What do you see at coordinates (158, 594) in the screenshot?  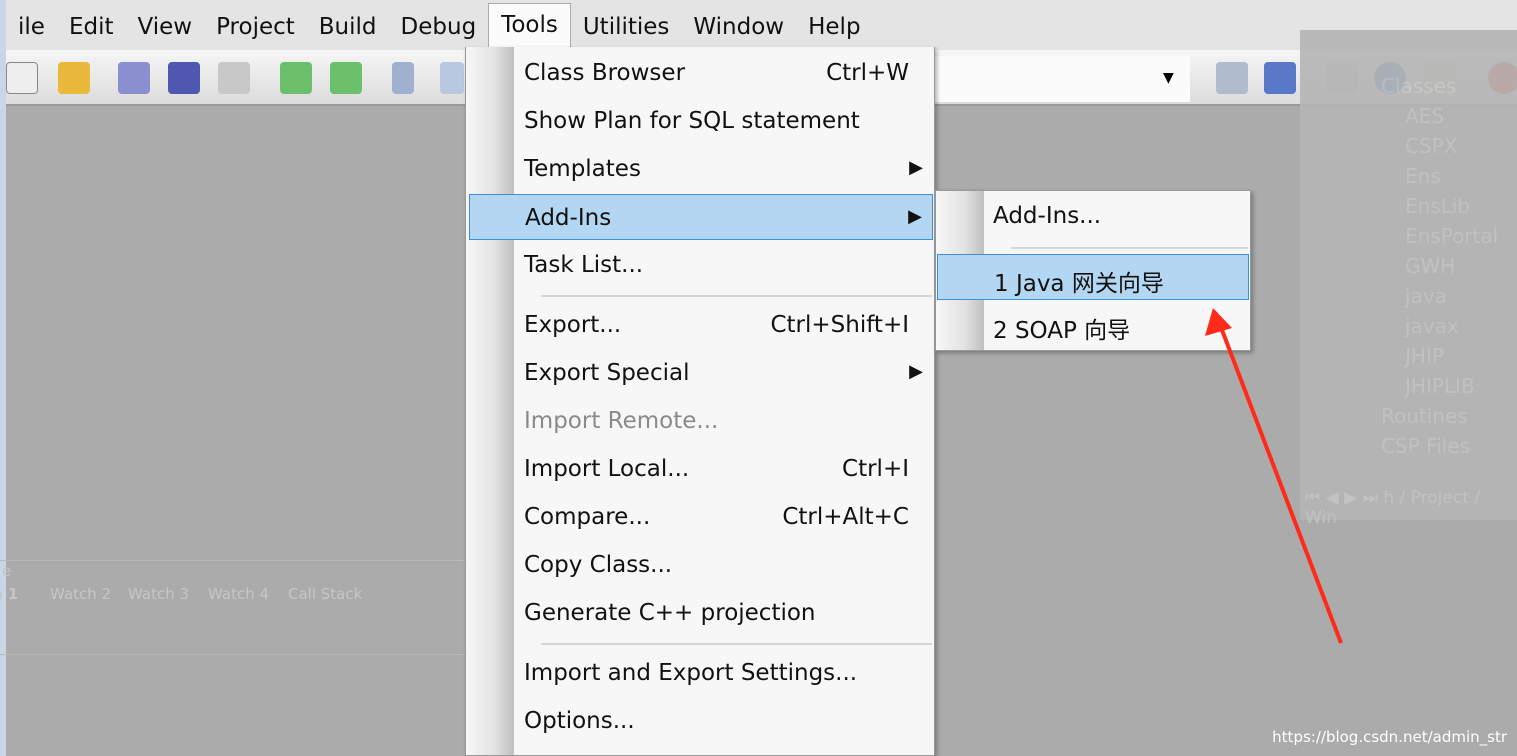 I see `watch-tab: Watch 3` at bounding box center [158, 594].